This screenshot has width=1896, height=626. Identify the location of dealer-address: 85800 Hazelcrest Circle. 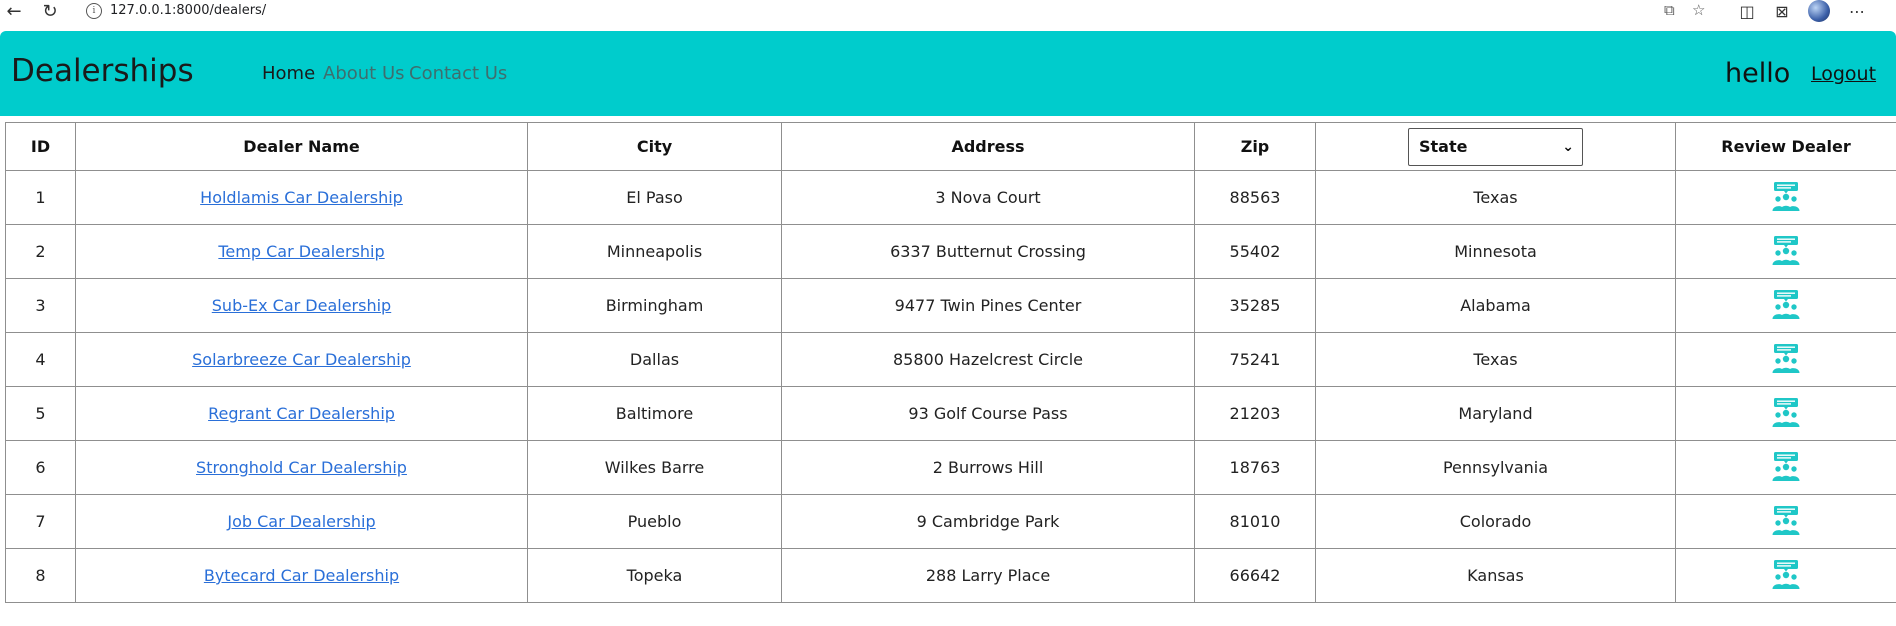
(988, 359).